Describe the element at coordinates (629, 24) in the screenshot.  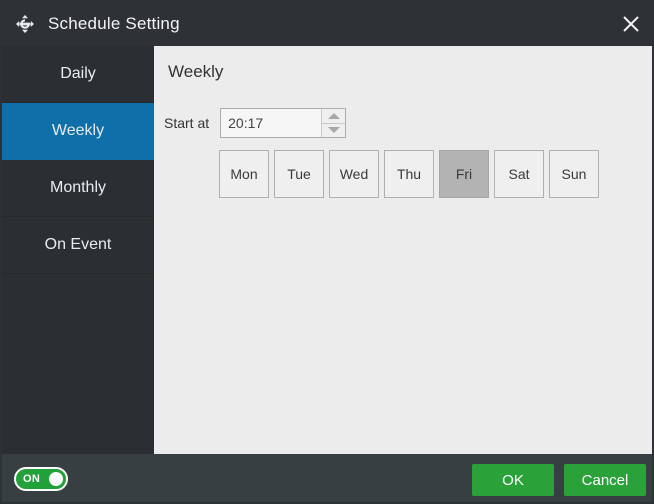
I see `close-icon` at that location.